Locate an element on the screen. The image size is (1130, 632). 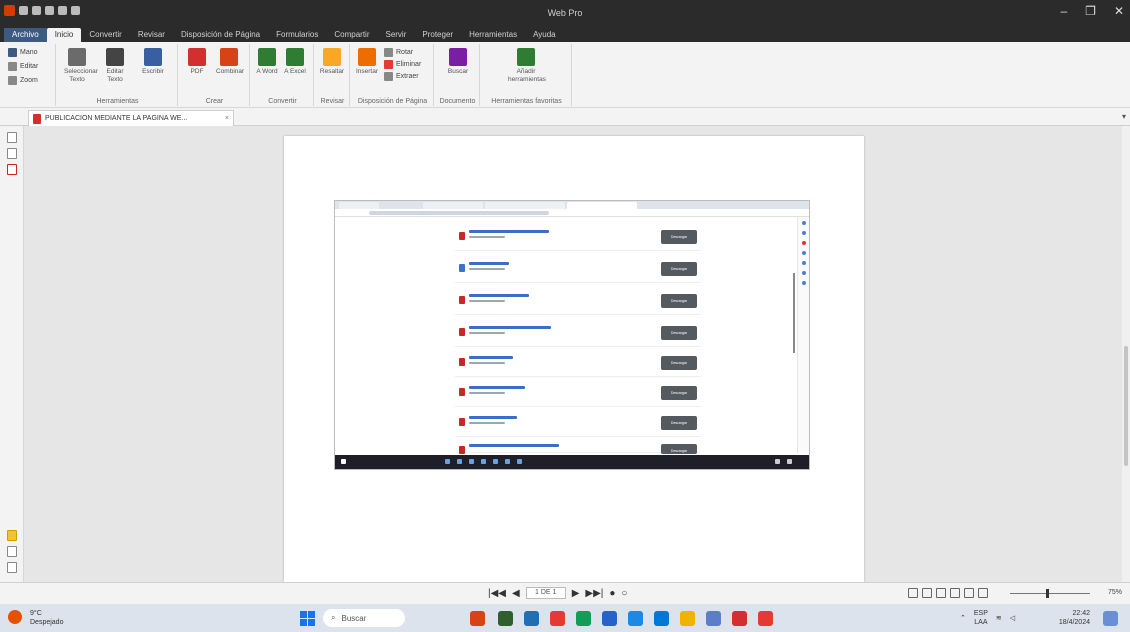
document-tab: PUBLICACION MEDIANTE LA PAGINA WE... × is located at coordinates (131, 118).